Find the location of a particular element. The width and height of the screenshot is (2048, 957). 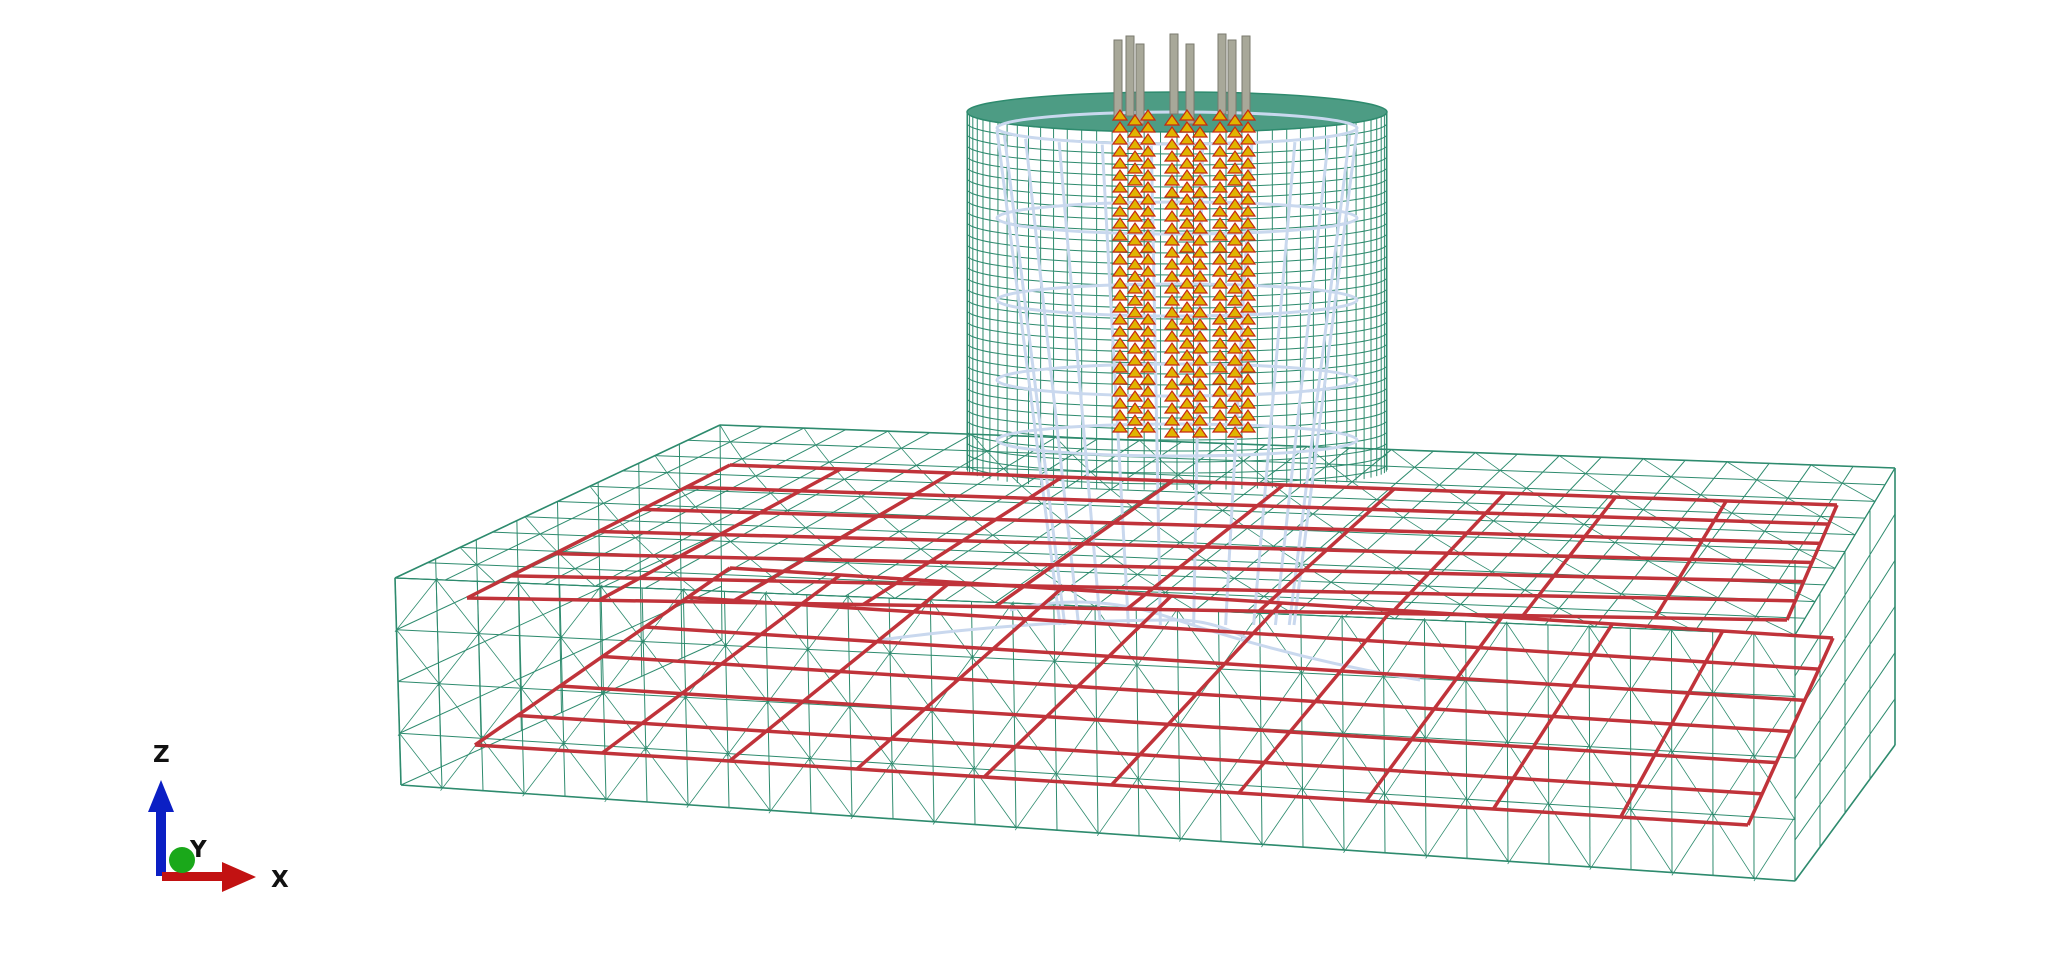

z-axis-label: Z is located at coordinates (161, 755).